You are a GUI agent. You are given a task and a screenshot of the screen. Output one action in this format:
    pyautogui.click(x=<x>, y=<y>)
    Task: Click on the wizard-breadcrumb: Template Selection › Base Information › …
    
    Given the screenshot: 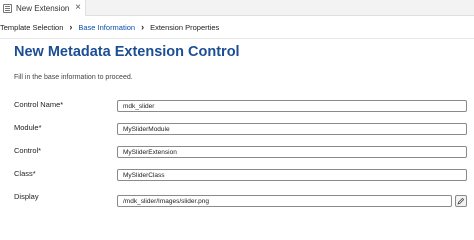 What is the action you would take?
    pyautogui.click(x=237, y=27)
    